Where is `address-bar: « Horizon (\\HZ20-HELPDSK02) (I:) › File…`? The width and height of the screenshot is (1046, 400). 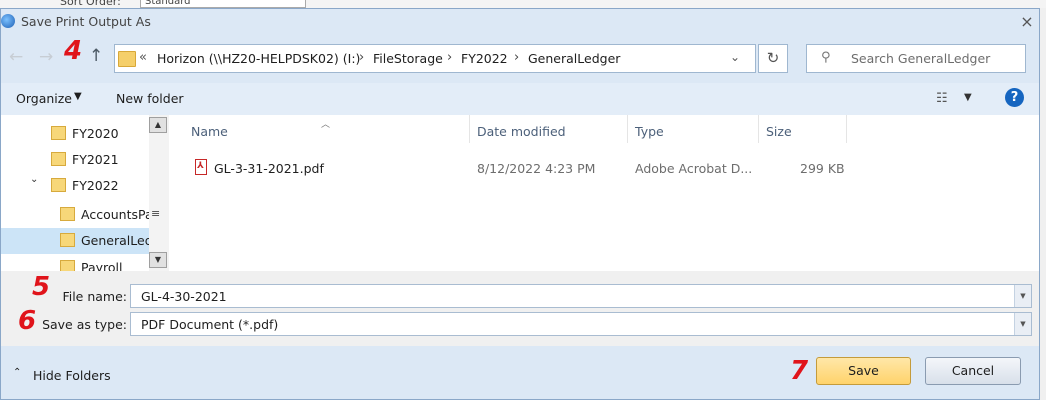
address-bar: « Horizon (\\HZ20-HELPDSK02) (I:) › File… is located at coordinates (435, 58).